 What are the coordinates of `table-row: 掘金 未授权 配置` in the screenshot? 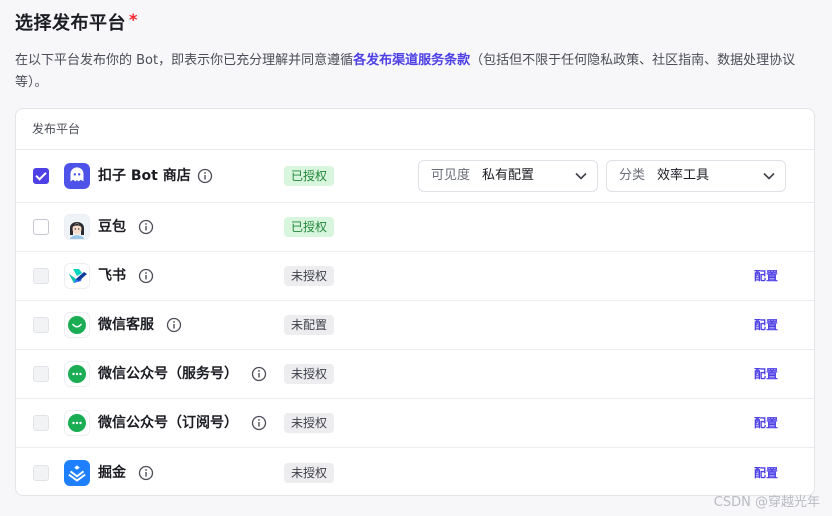 It's located at (415, 472).